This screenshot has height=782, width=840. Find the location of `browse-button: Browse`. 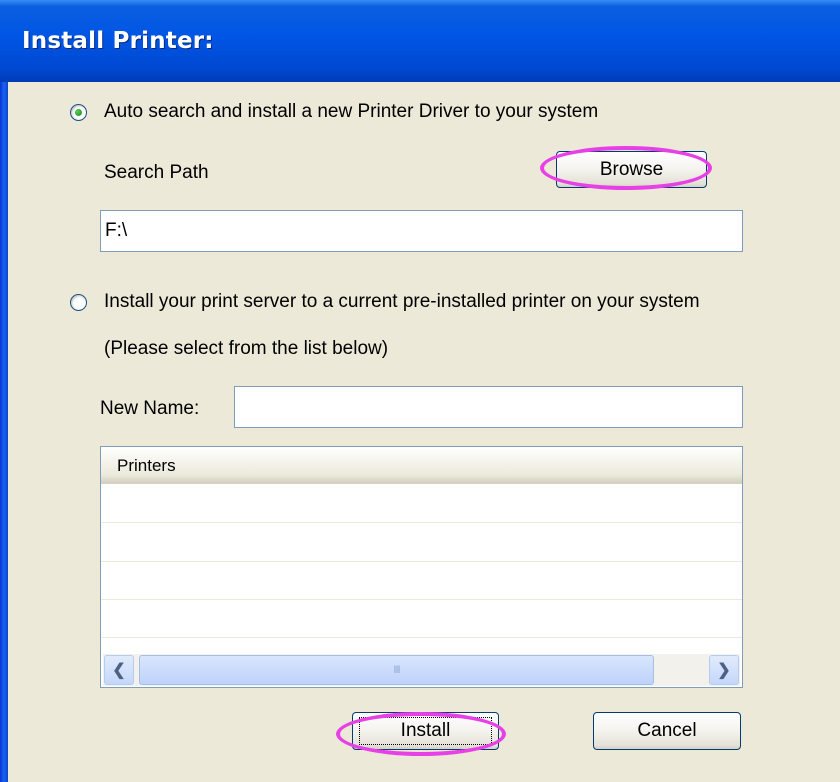

browse-button: Browse is located at coordinates (631, 169).